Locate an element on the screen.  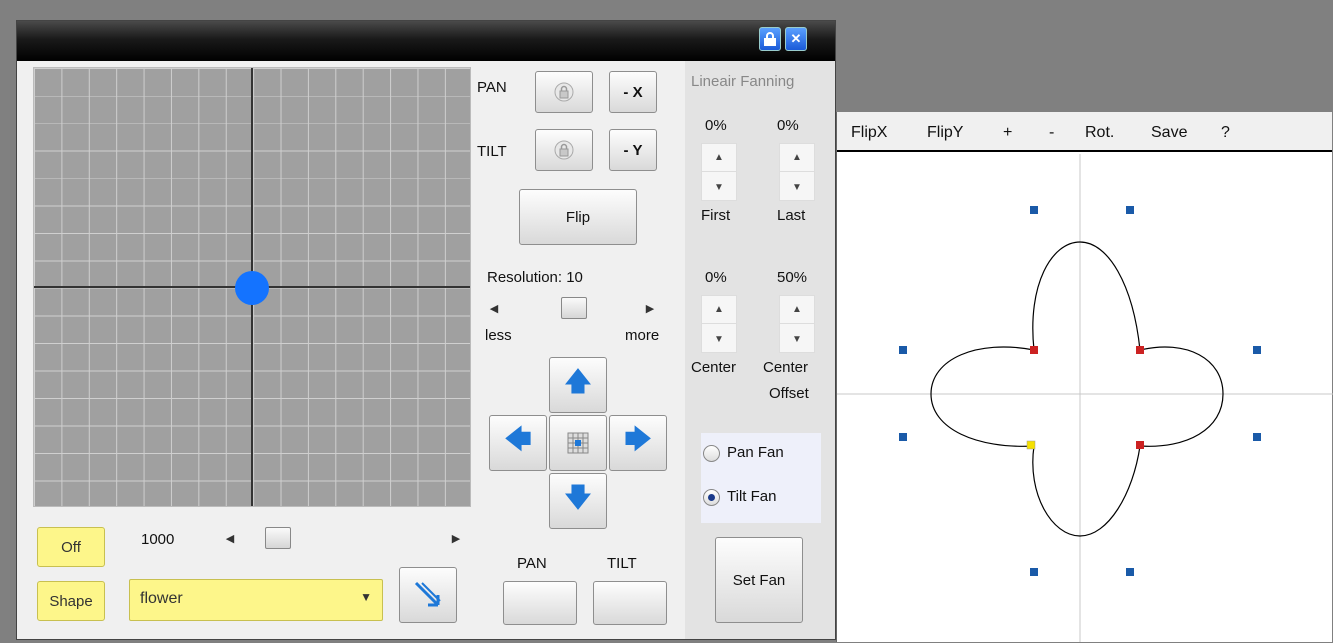
menu-help: ? is located at coordinates (1225, 133).